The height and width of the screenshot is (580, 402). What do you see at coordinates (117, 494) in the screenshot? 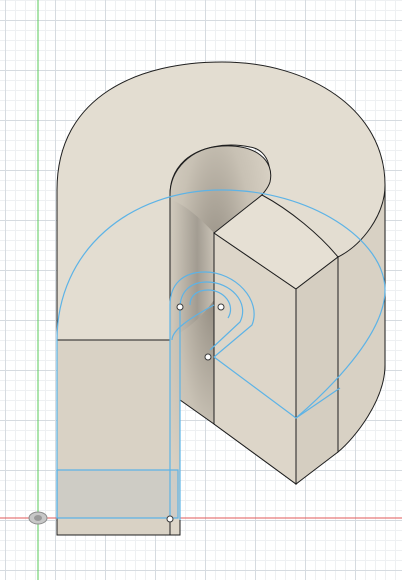
I see `left-leg-selection` at bounding box center [117, 494].